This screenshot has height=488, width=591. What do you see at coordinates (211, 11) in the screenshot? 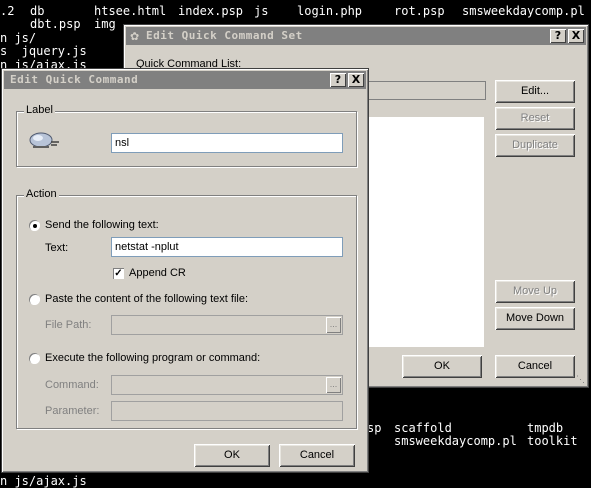
I see `terminal-text: index.psp` at bounding box center [211, 11].